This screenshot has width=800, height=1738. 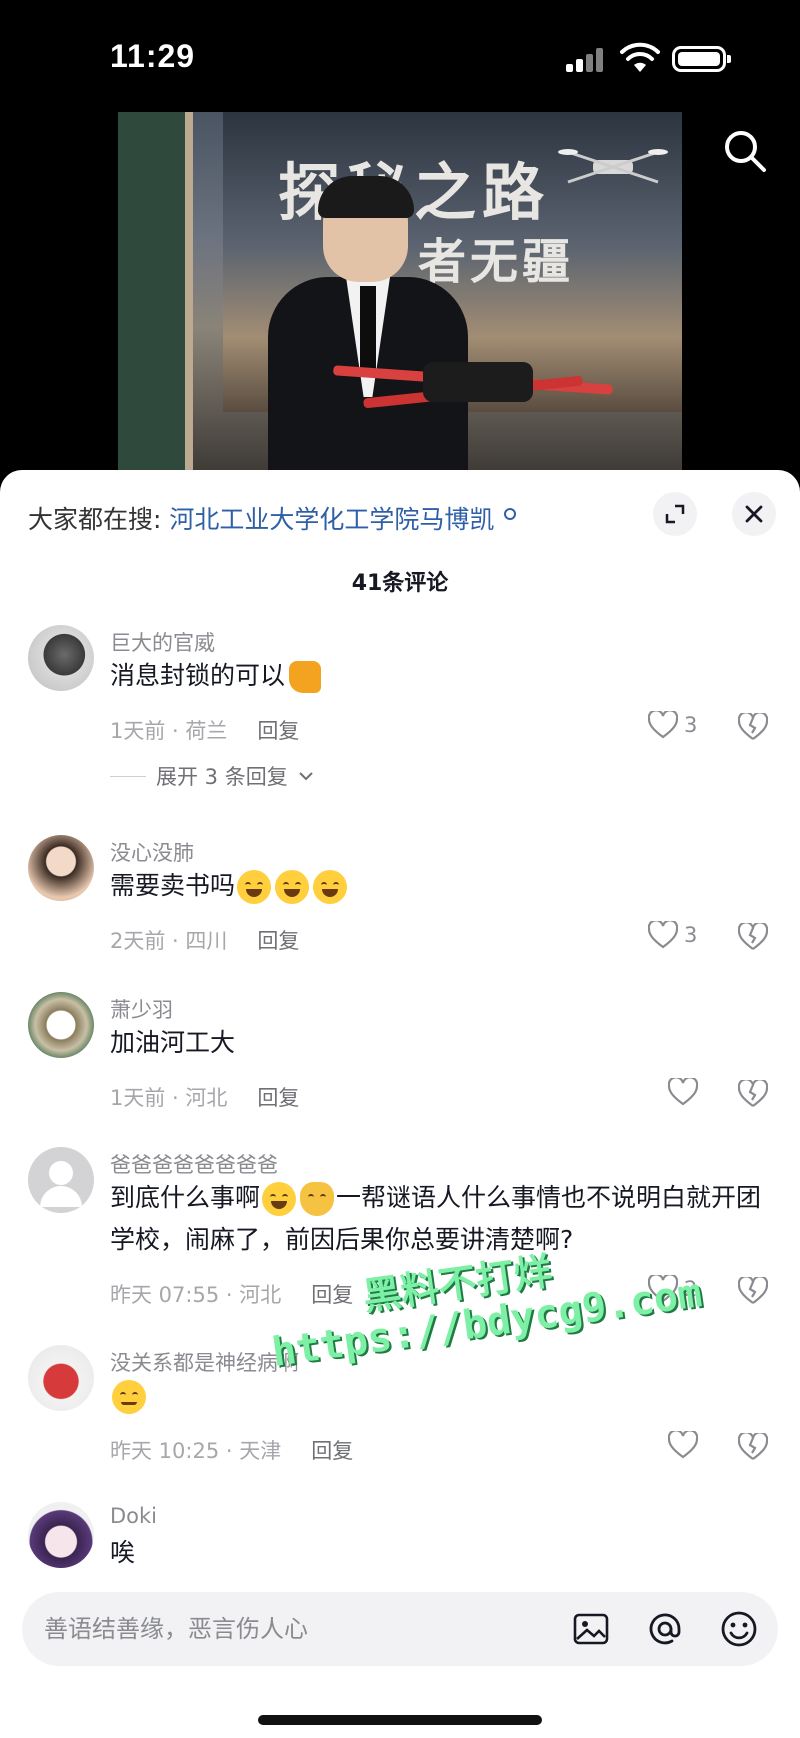 I want to click on comment-text-content: 需要卖书吗, so click(x=173, y=885).